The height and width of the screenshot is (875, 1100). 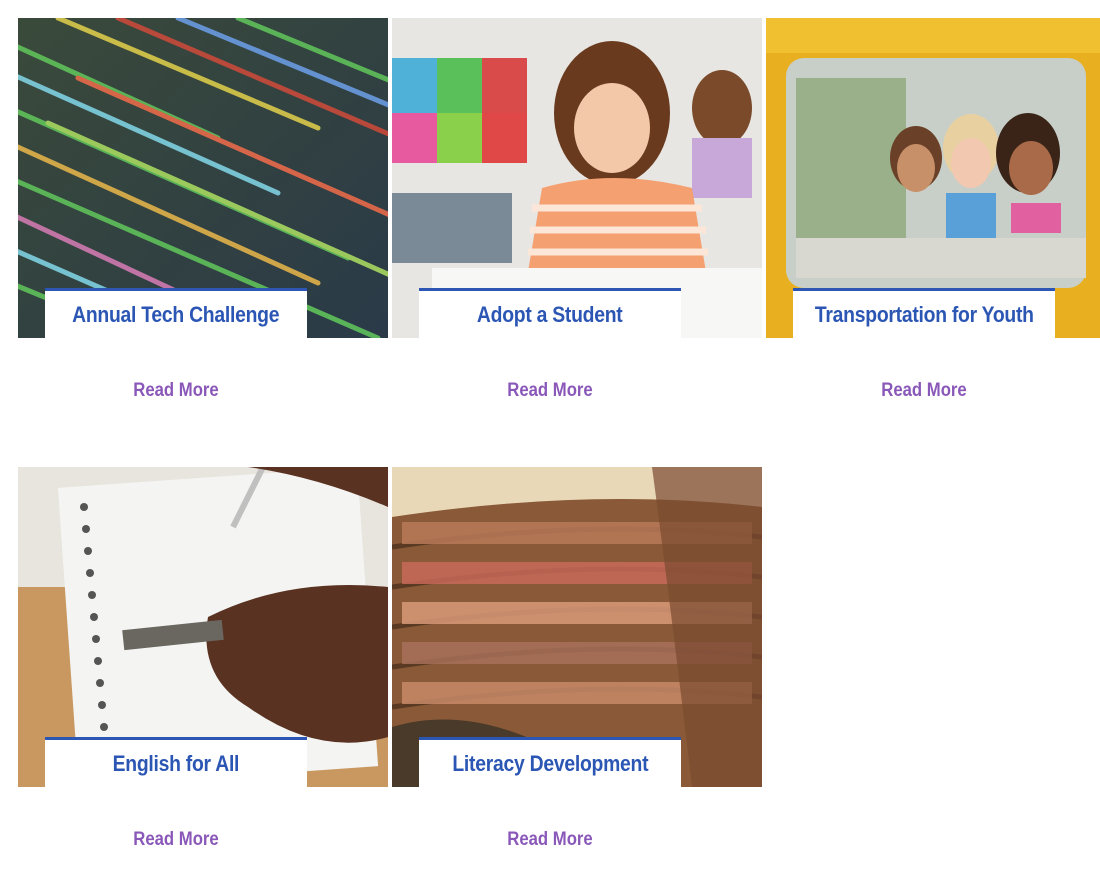 I want to click on program-card: Transportation for Youth Read More, so click(x=933, y=228).